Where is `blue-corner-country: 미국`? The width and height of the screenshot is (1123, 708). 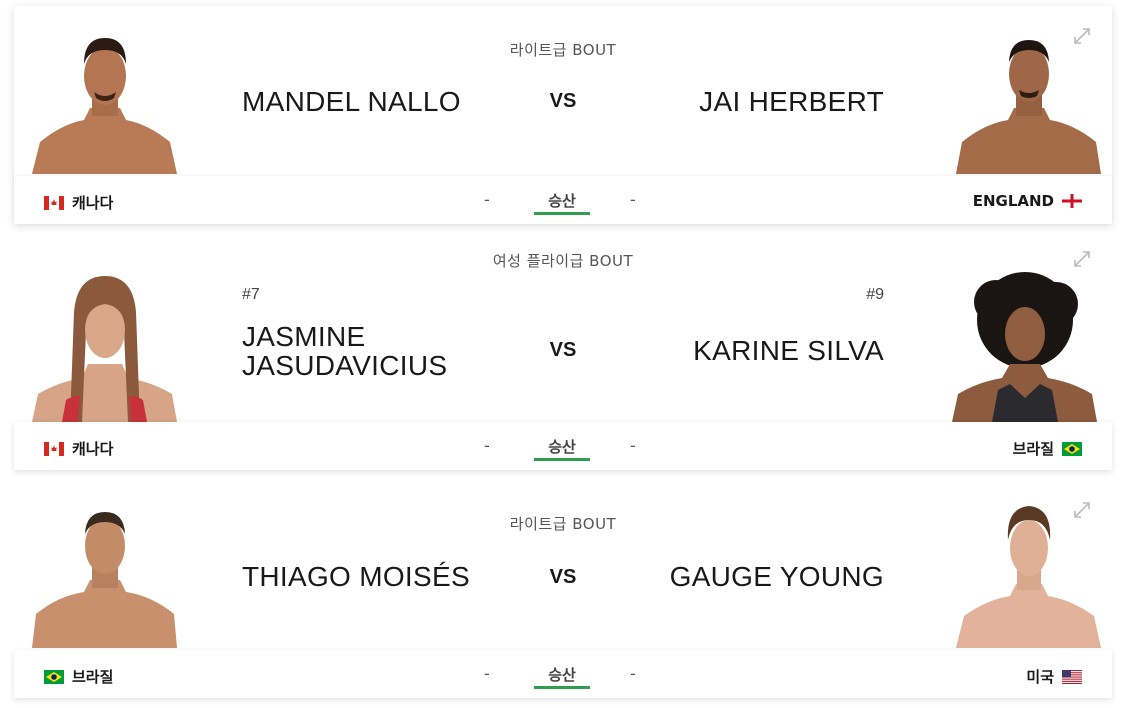
blue-corner-country: 미국 is located at coordinates (1054, 676).